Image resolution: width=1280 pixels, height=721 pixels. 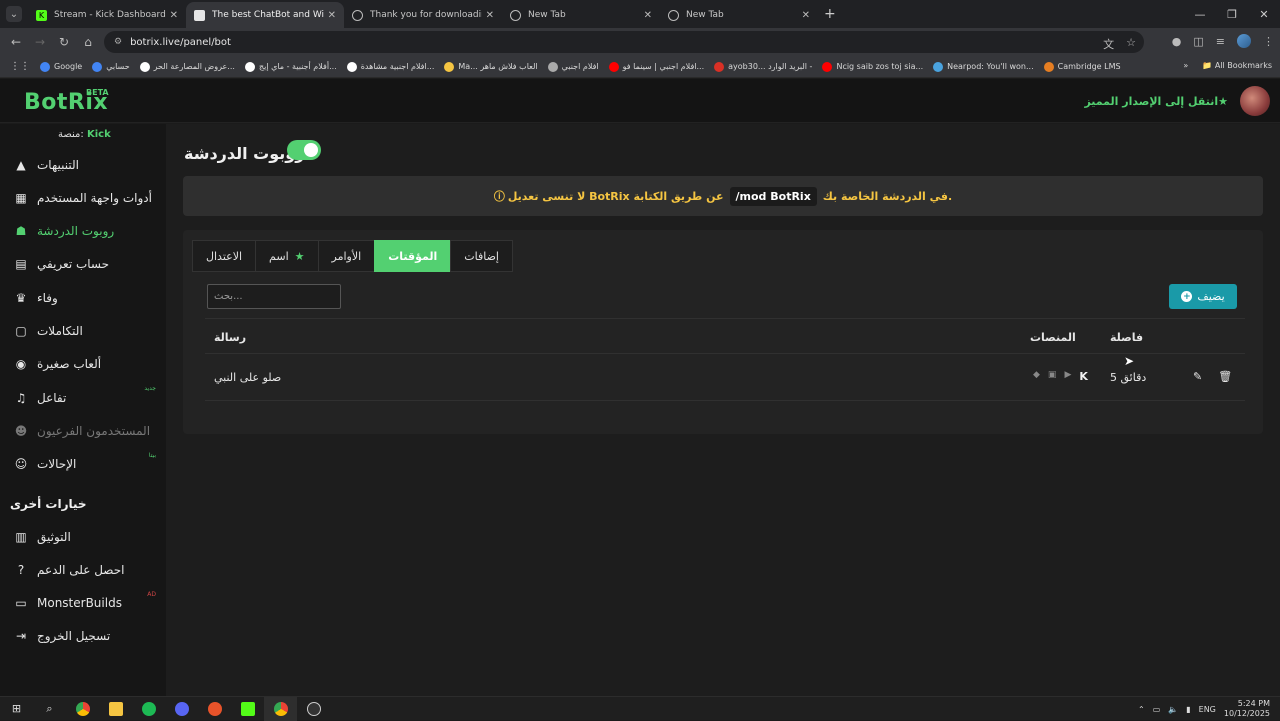 I want to click on sidebar-item: ▭ MonsterBuilds AD, so click(x=83, y=603).